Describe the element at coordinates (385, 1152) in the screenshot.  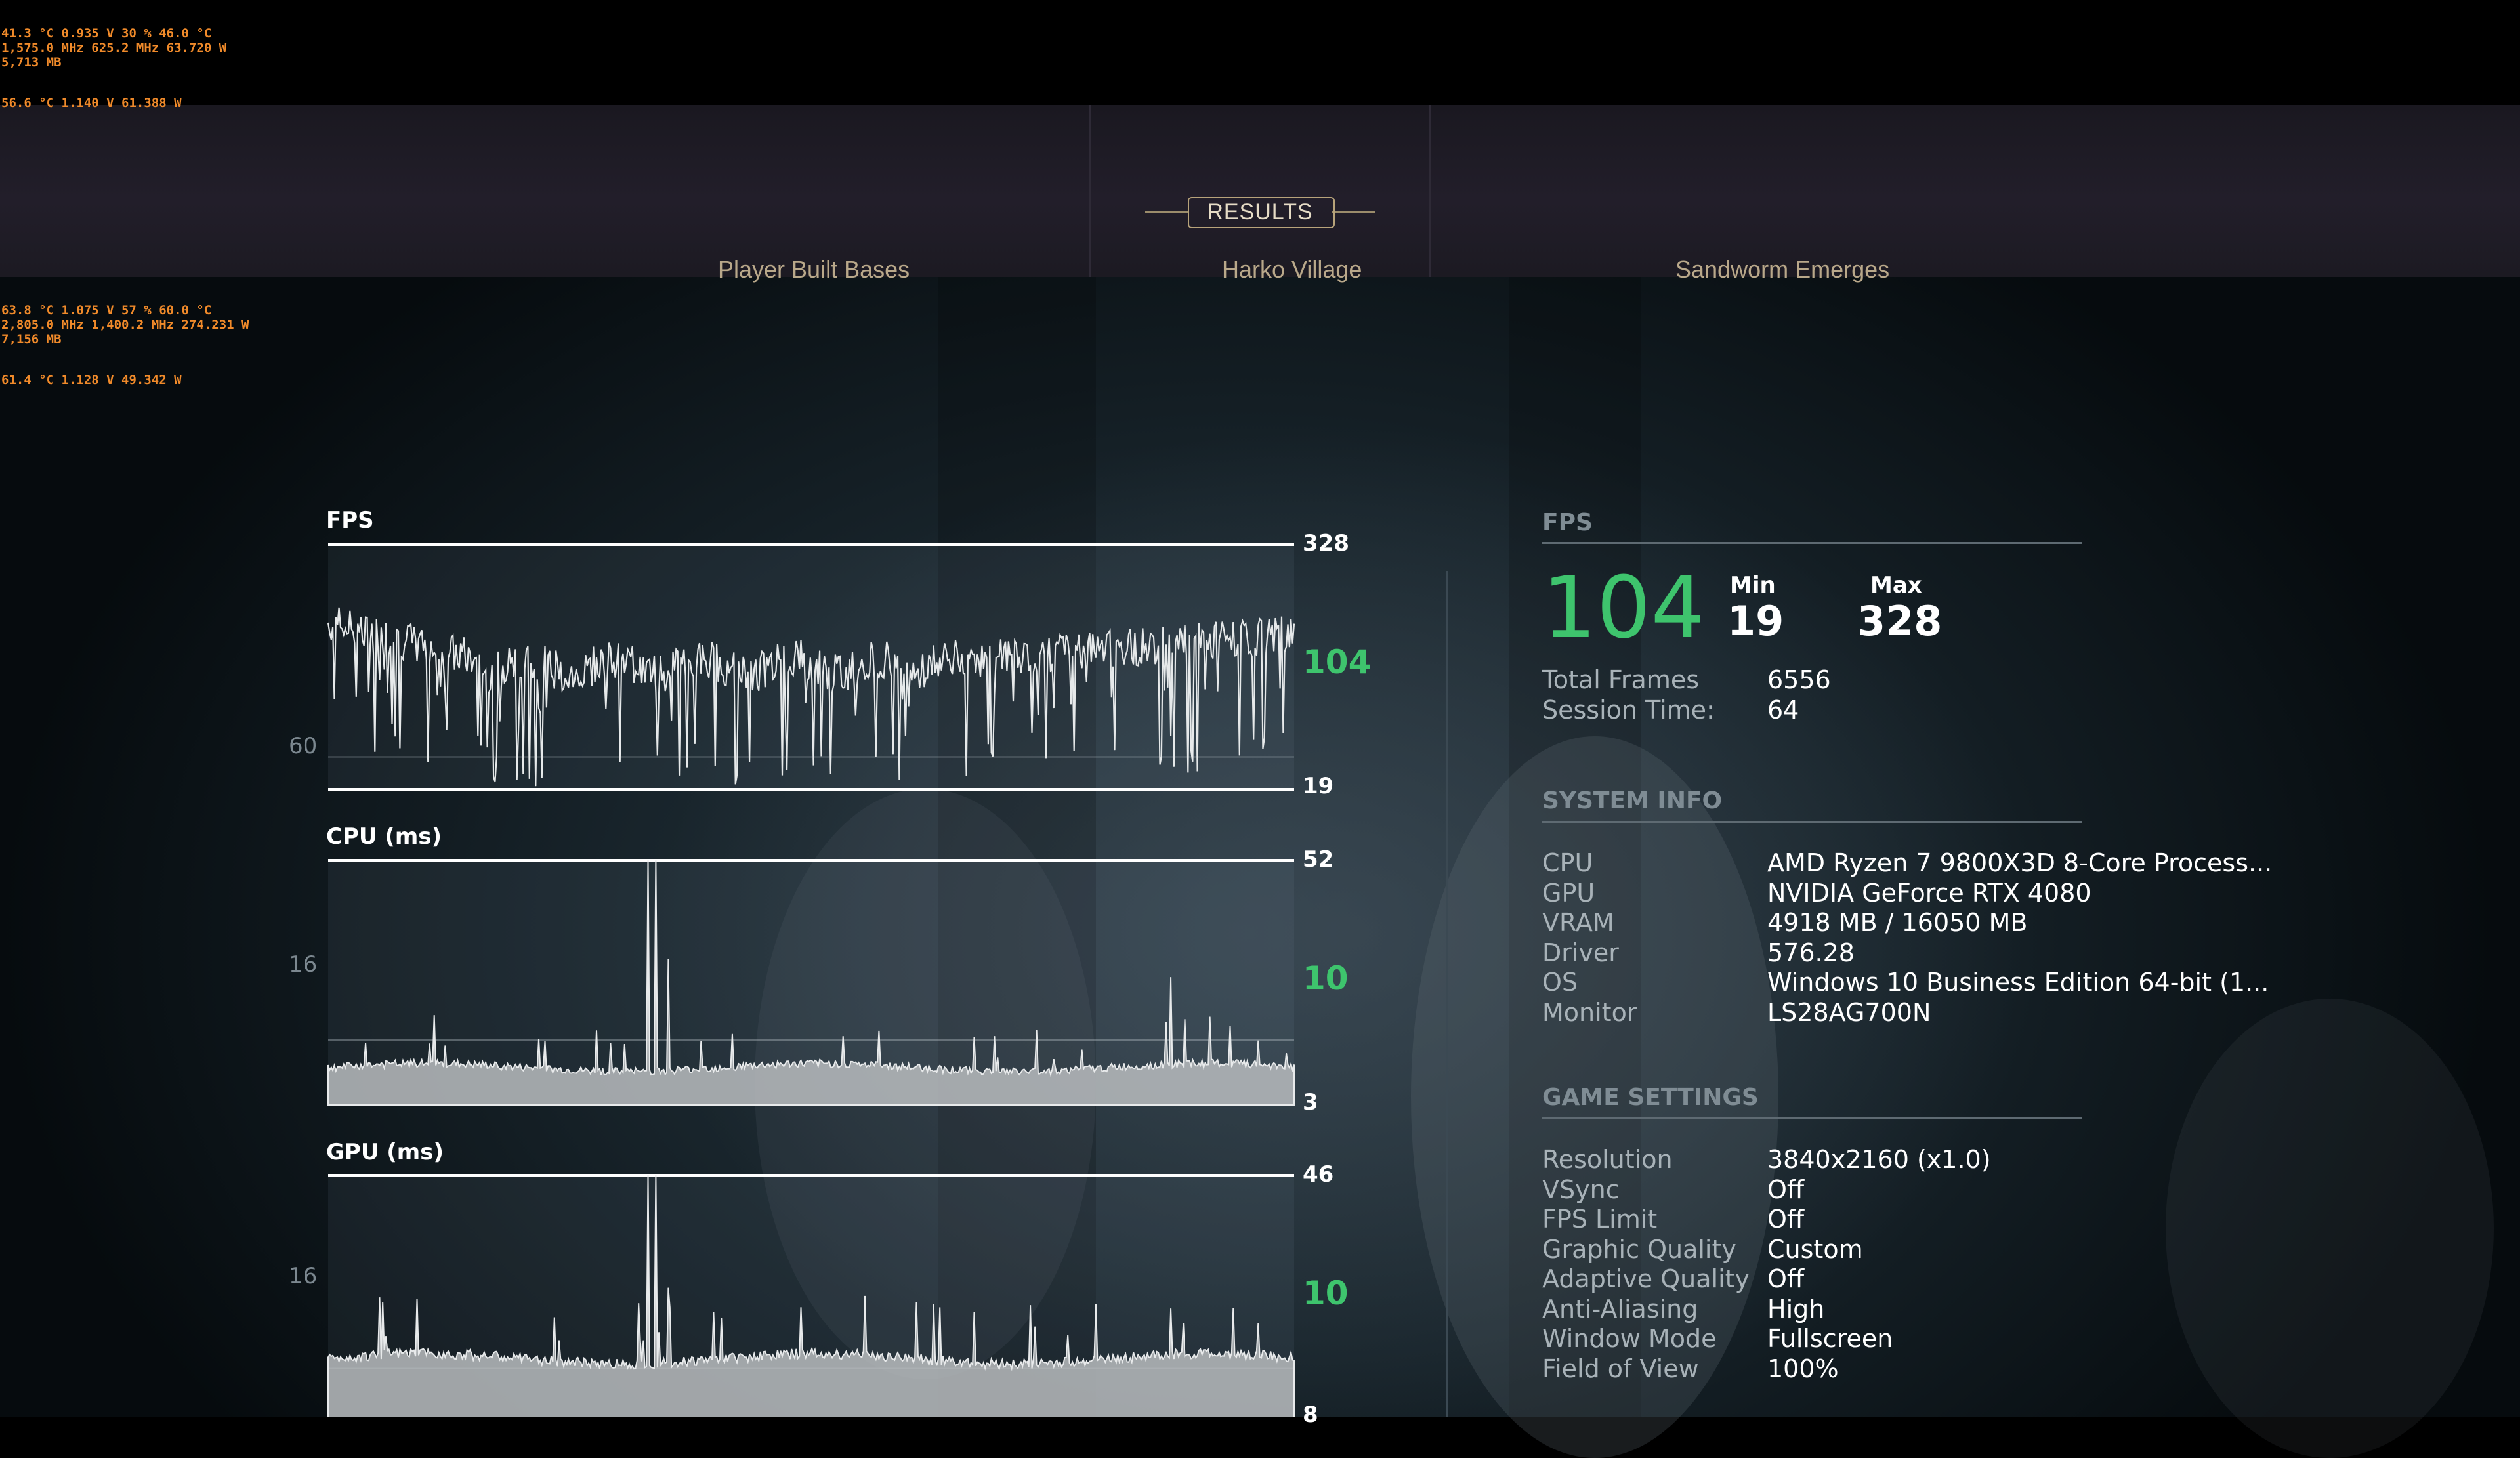
I see `gpu-graph-title: GPU (ms)` at that location.